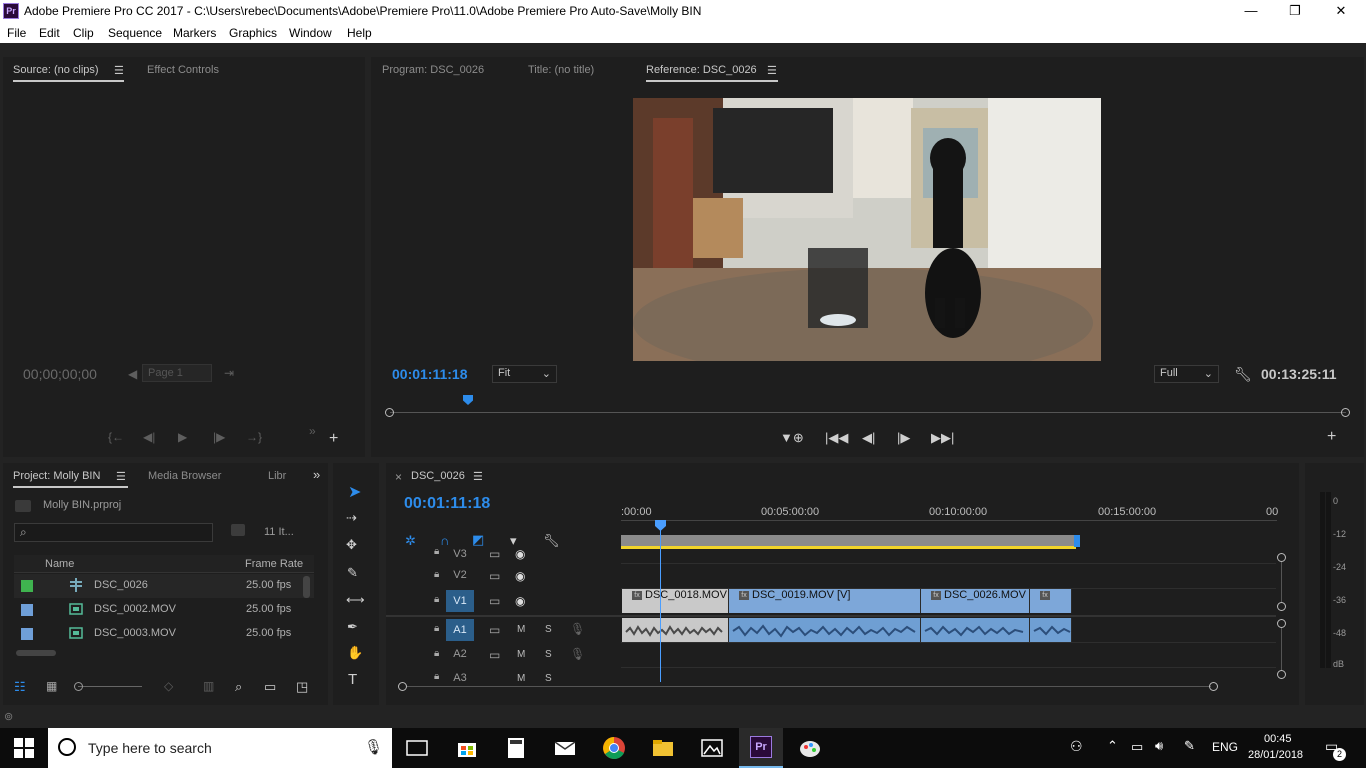 This screenshot has width=1366, height=768. What do you see at coordinates (460, 630) in the screenshot?
I see `track-label: A1` at bounding box center [460, 630].